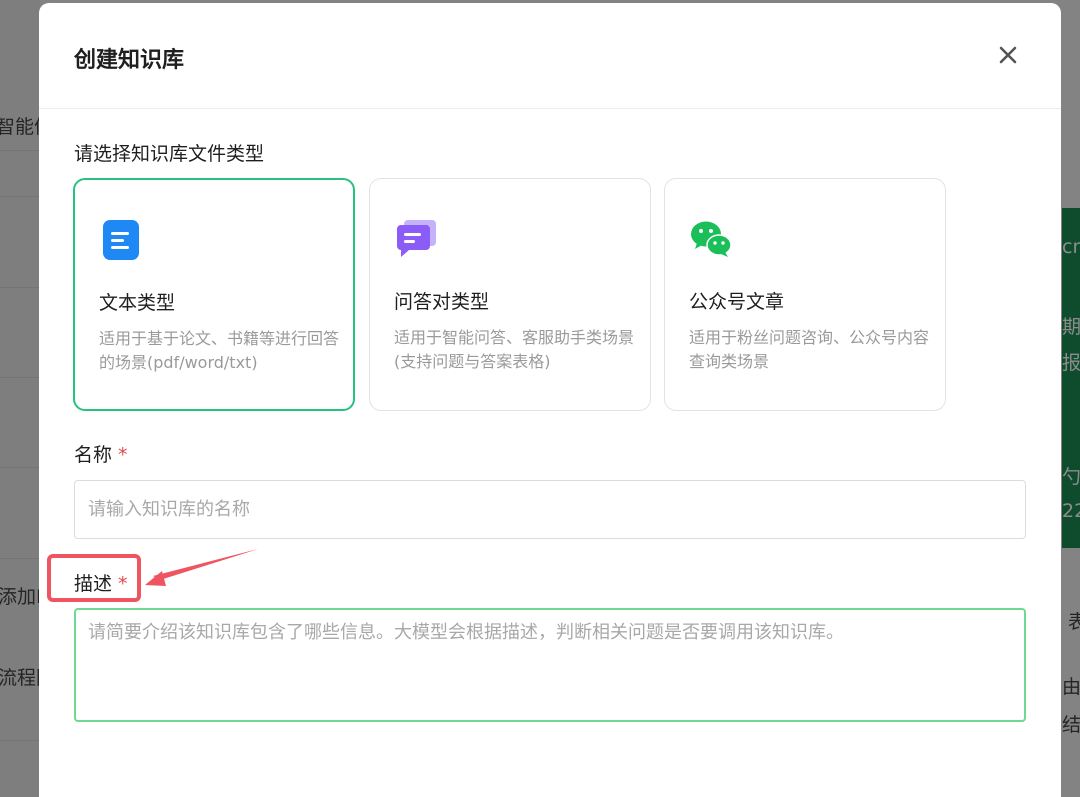 The image size is (1080, 797). What do you see at coordinates (809, 349) in the screenshot?
I see `type-card-description: 适用于粉丝问题咨询、公众号内容查询类场景` at bounding box center [809, 349].